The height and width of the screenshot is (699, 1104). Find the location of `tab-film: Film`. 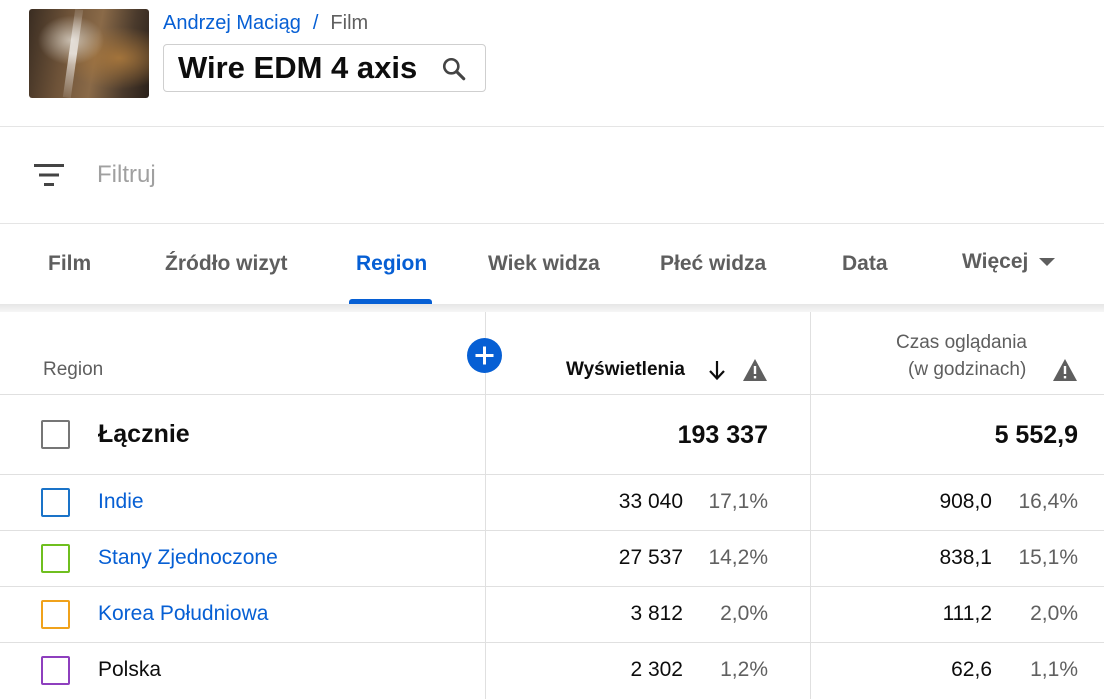

tab-film: Film is located at coordinates (69, 264).